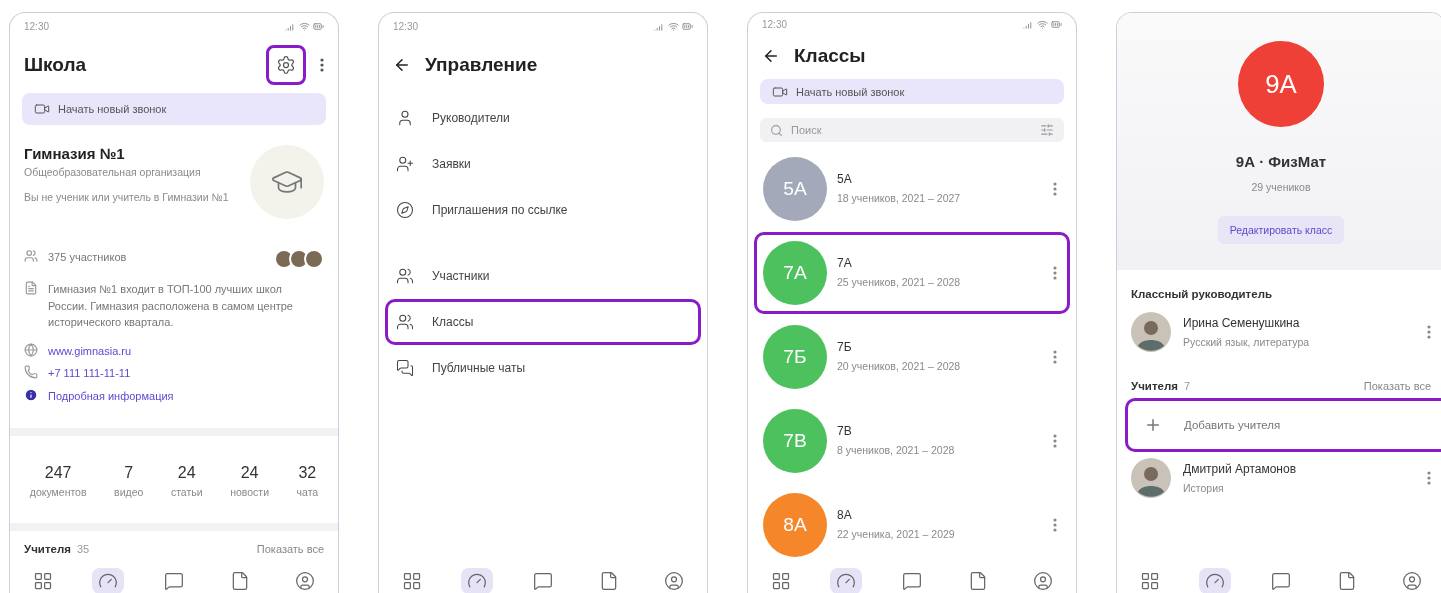  Describe the element at coordinates (113, 172) in the screenshot. I see `org-type: Общеобразовательная организация` at that location.